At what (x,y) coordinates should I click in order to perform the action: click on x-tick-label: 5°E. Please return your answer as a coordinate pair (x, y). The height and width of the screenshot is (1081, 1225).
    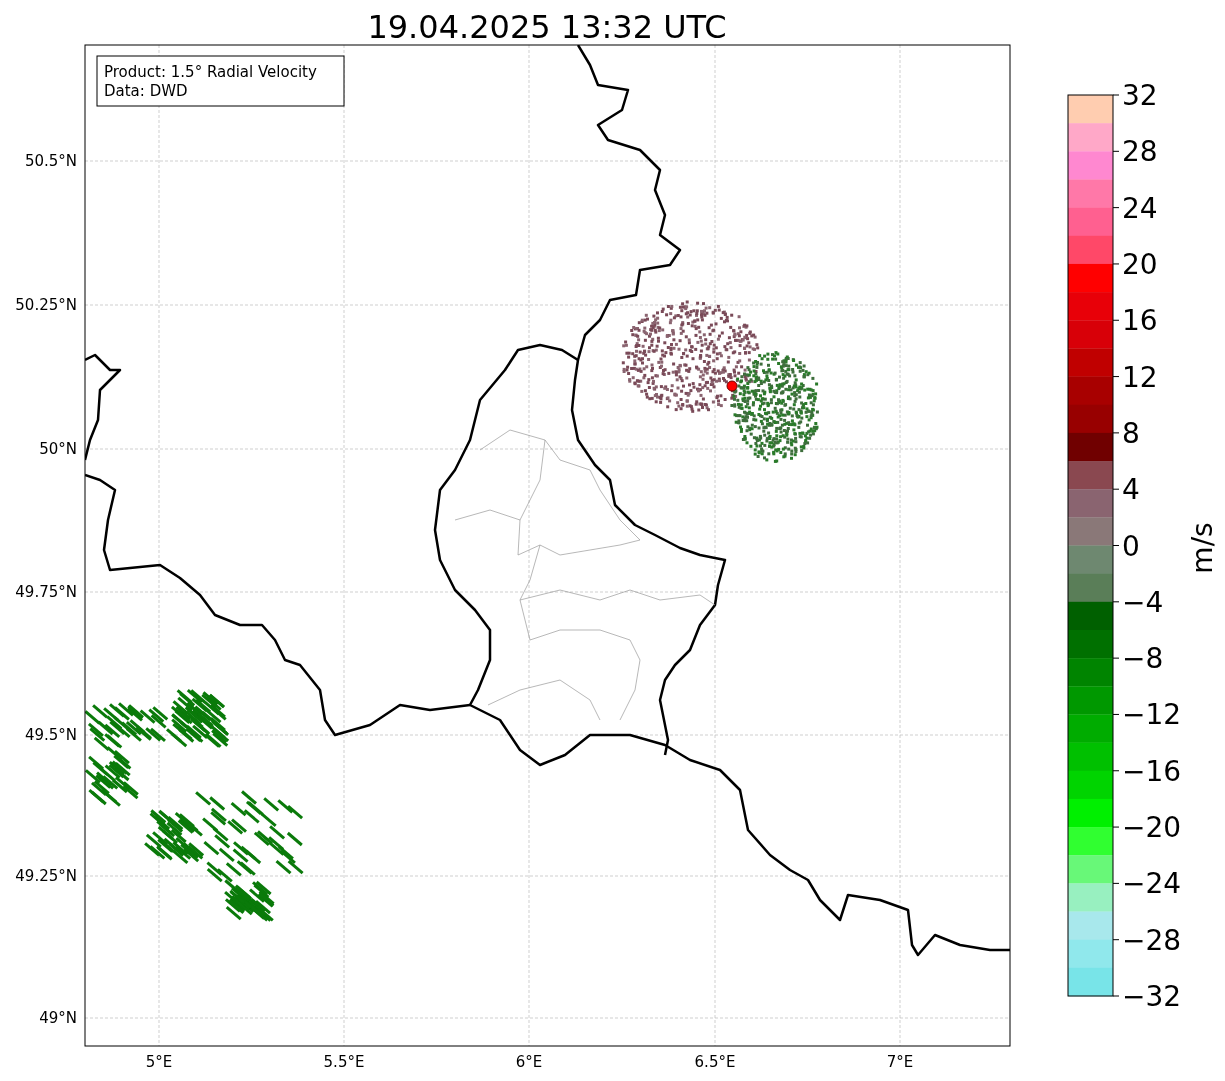
    Looking at the image, I should click on (159, 1062).